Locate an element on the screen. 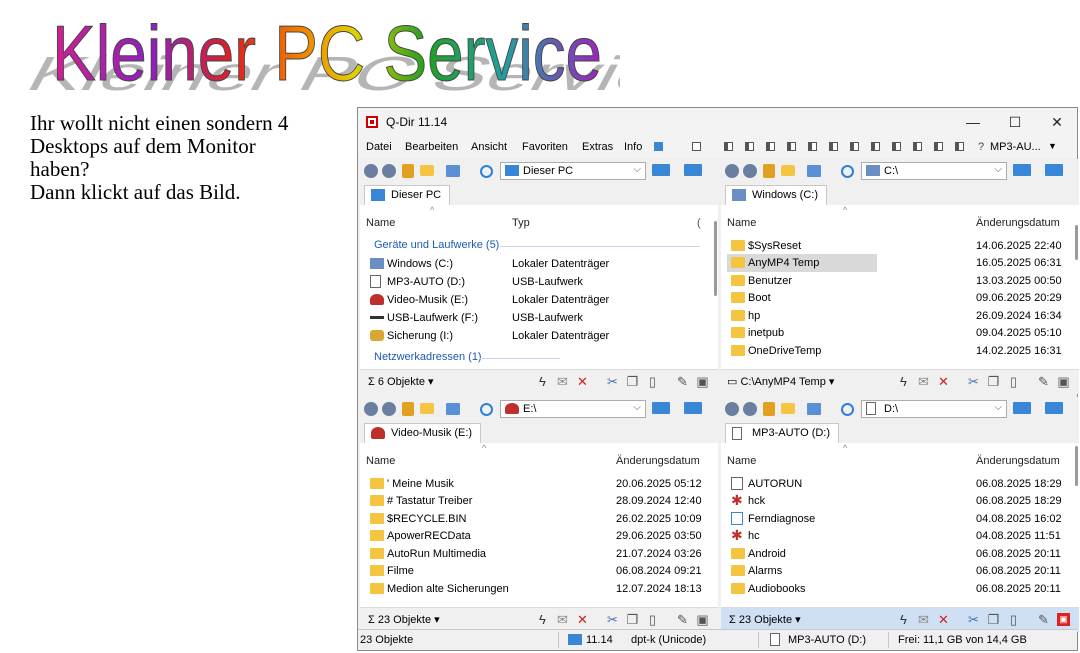  list-item: hp 26.09.2024 16:34 is located at coordinates (900, 316).